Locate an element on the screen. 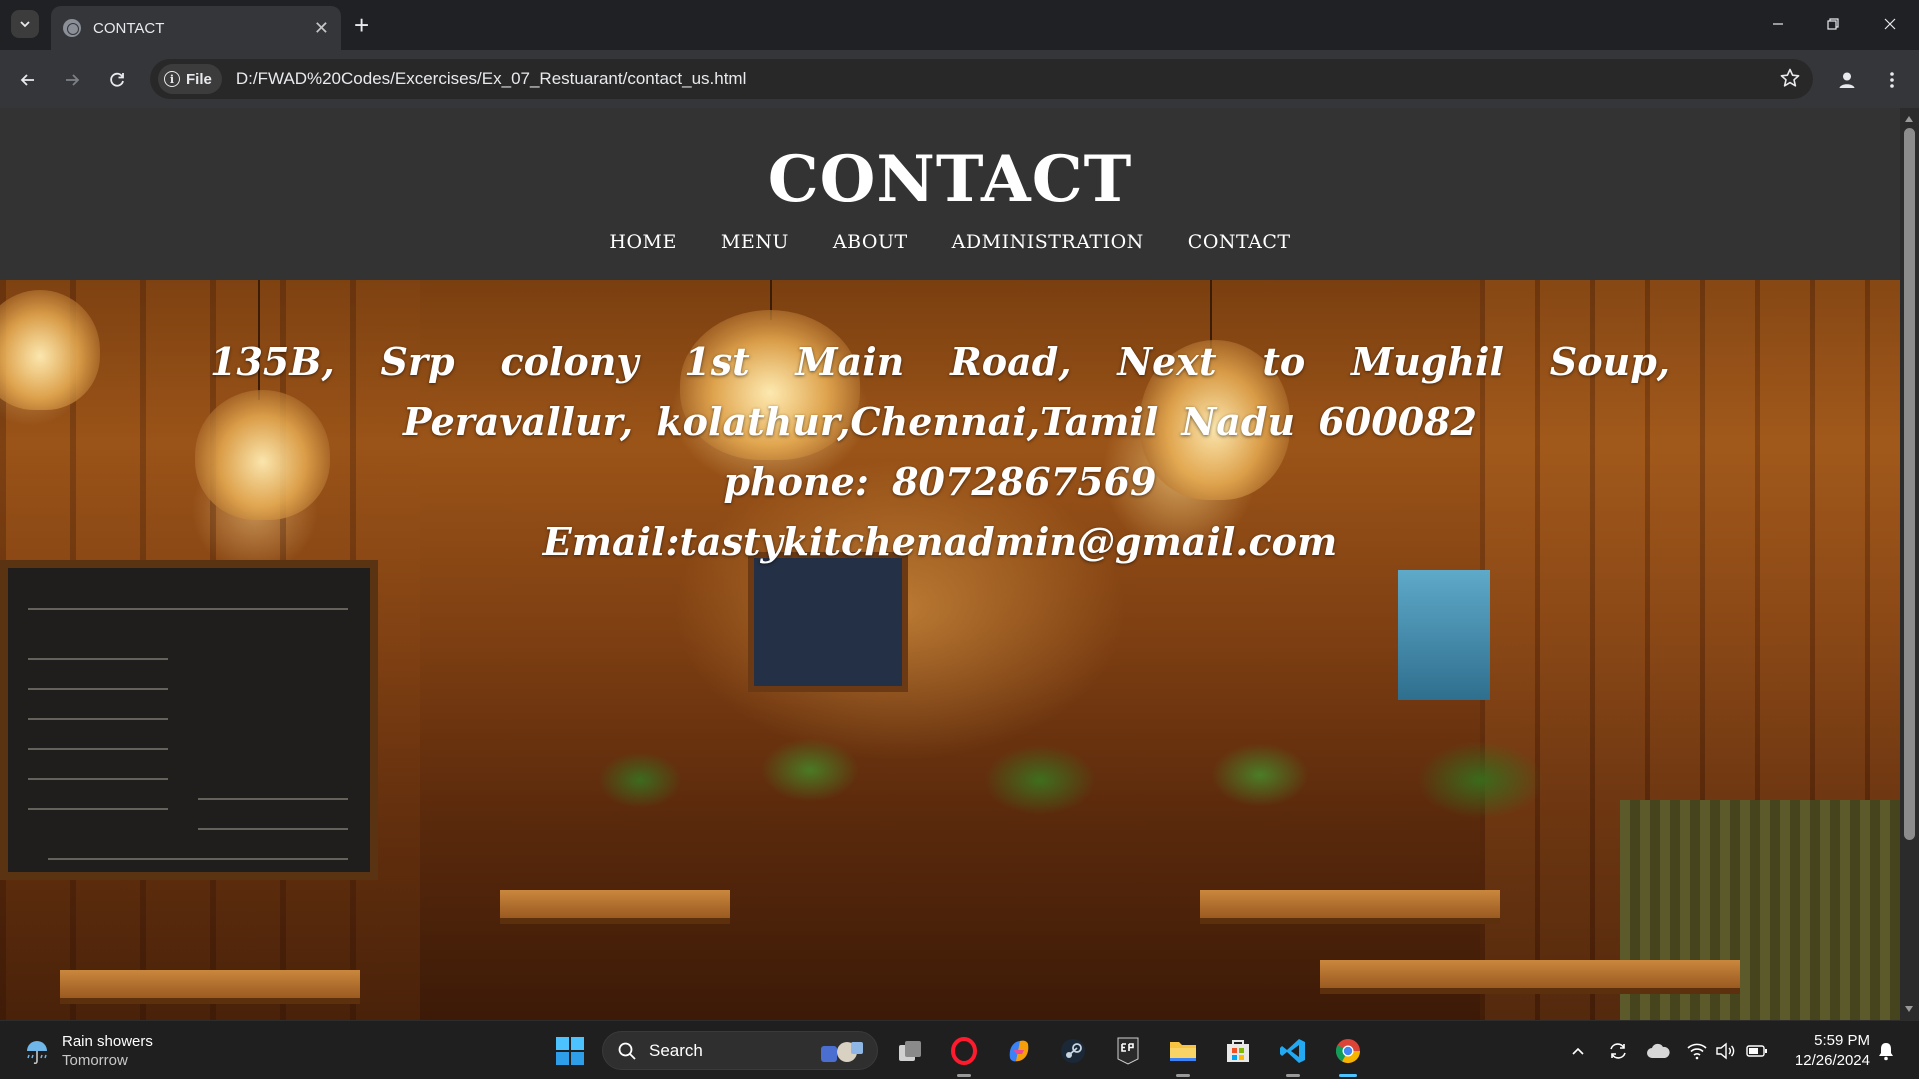 This screenshot has height=1079, width=1919. nav-link-about: ABOUT is located at coordinates (870, 242).